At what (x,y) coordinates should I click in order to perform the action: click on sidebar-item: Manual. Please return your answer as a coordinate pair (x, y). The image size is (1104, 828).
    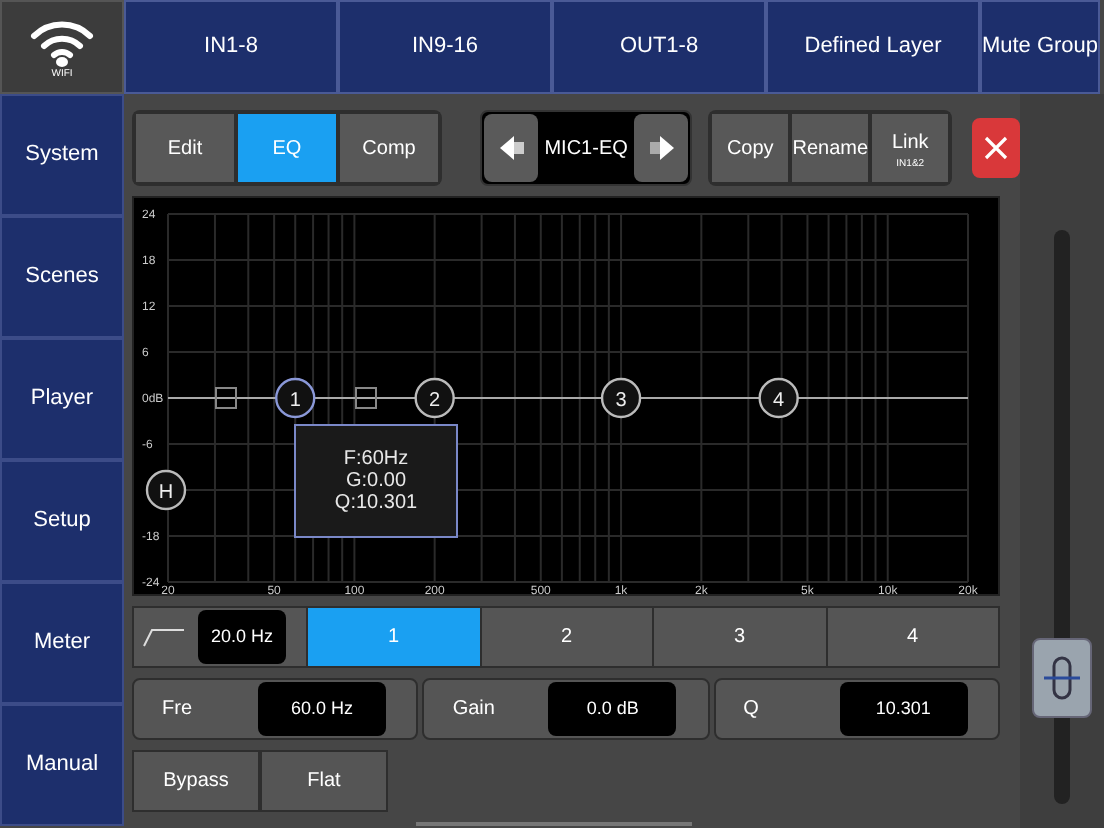
    Looking at the image, I should click on (62, 765).